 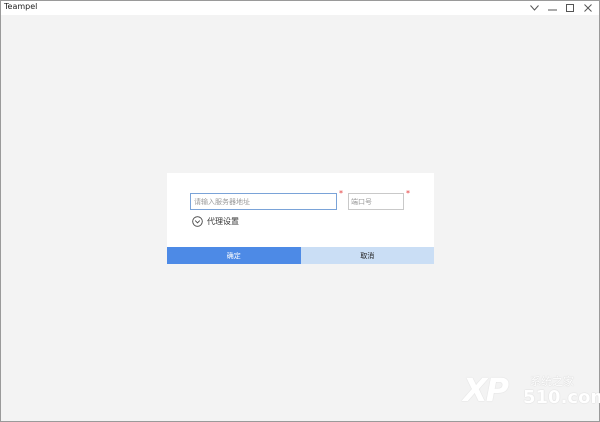 I want to click on window-controls, so click(x=561, y=8).